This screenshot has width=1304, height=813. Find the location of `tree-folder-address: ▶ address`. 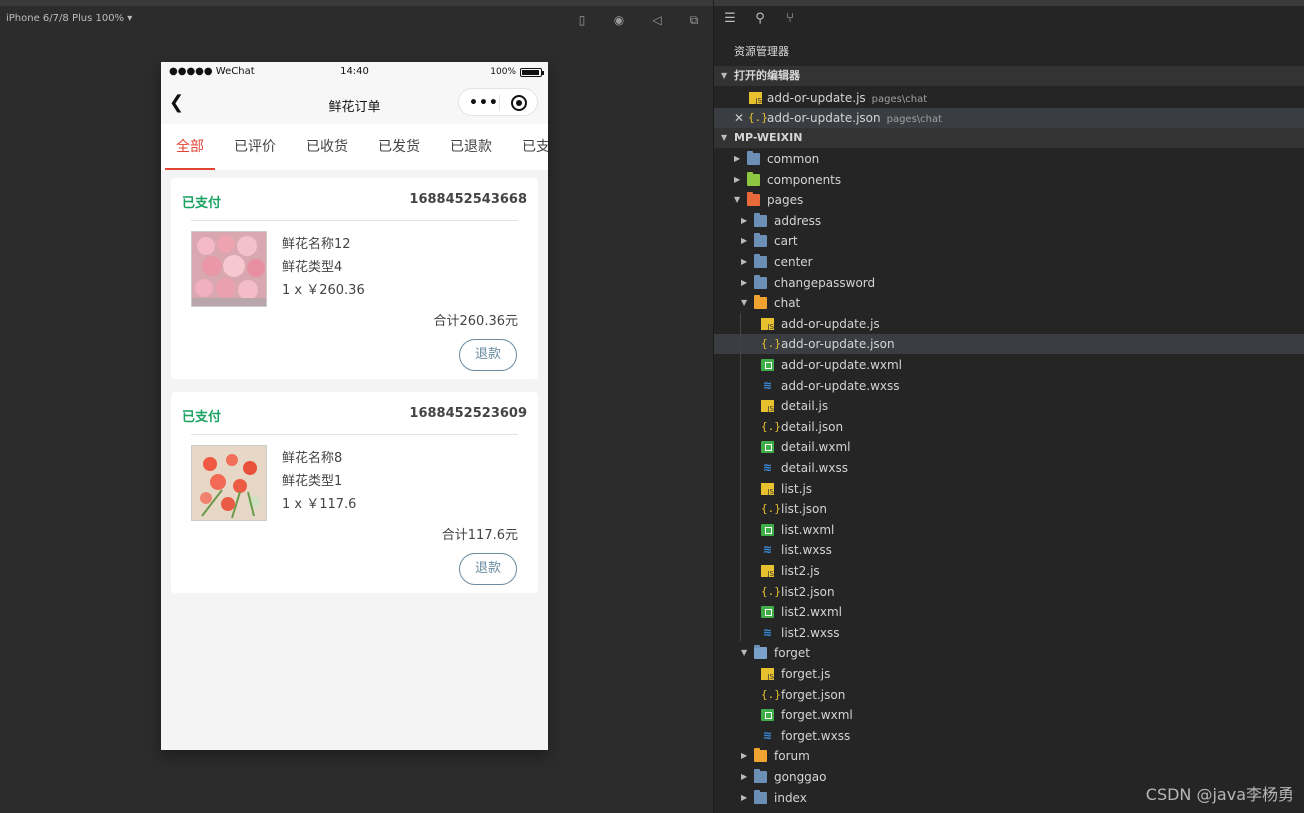

tree-folder-address: ▶ address is located at coordinates (1009, 221).